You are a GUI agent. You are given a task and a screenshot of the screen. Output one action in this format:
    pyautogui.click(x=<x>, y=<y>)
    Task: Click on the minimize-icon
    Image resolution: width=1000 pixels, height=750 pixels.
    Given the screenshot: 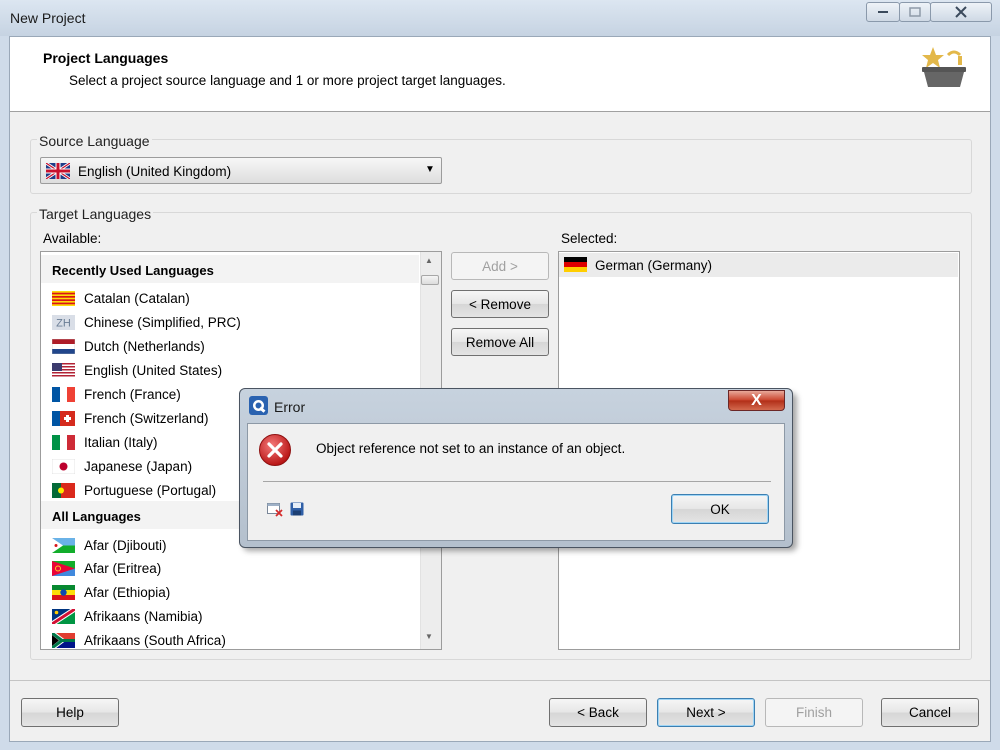 What is the action you would take?
    pyautogui.click(x=883, y=12)
    